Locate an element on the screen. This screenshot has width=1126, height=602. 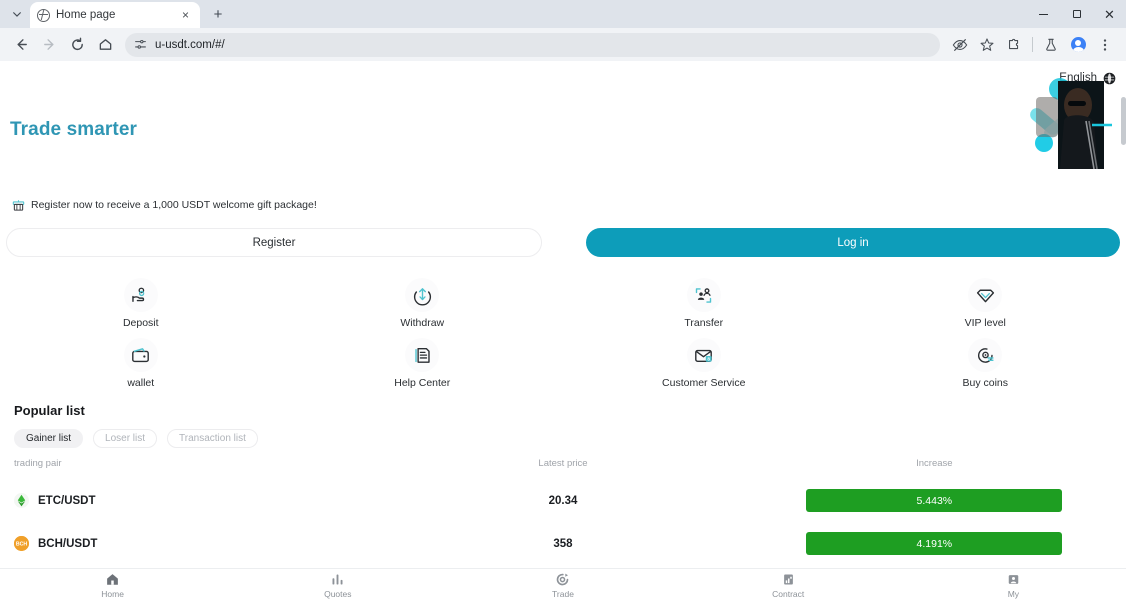
svg-text: 8 is located at coordinates (709, 359).